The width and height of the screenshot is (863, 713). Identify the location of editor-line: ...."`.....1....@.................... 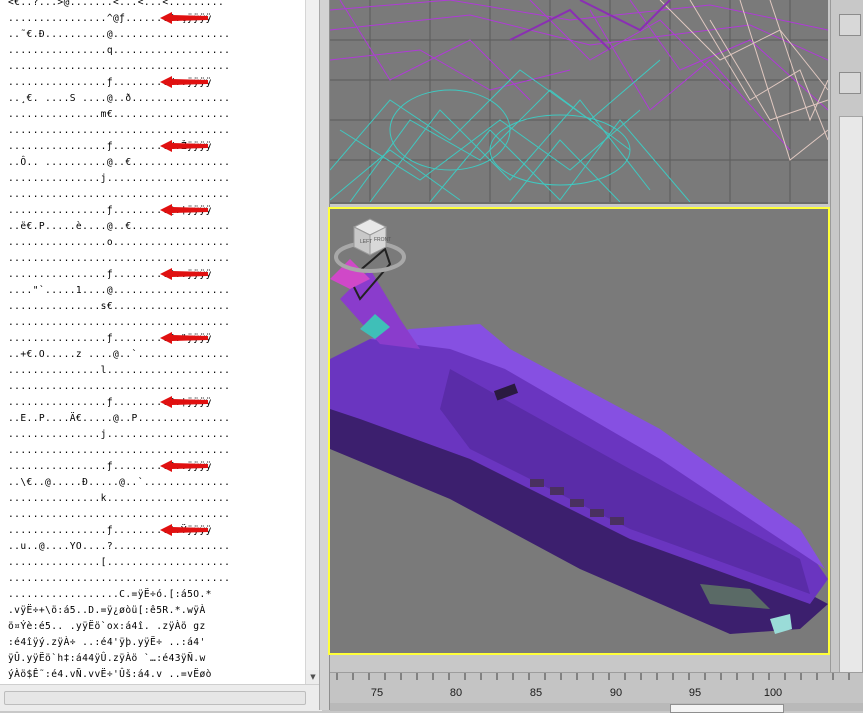
(119, 290).